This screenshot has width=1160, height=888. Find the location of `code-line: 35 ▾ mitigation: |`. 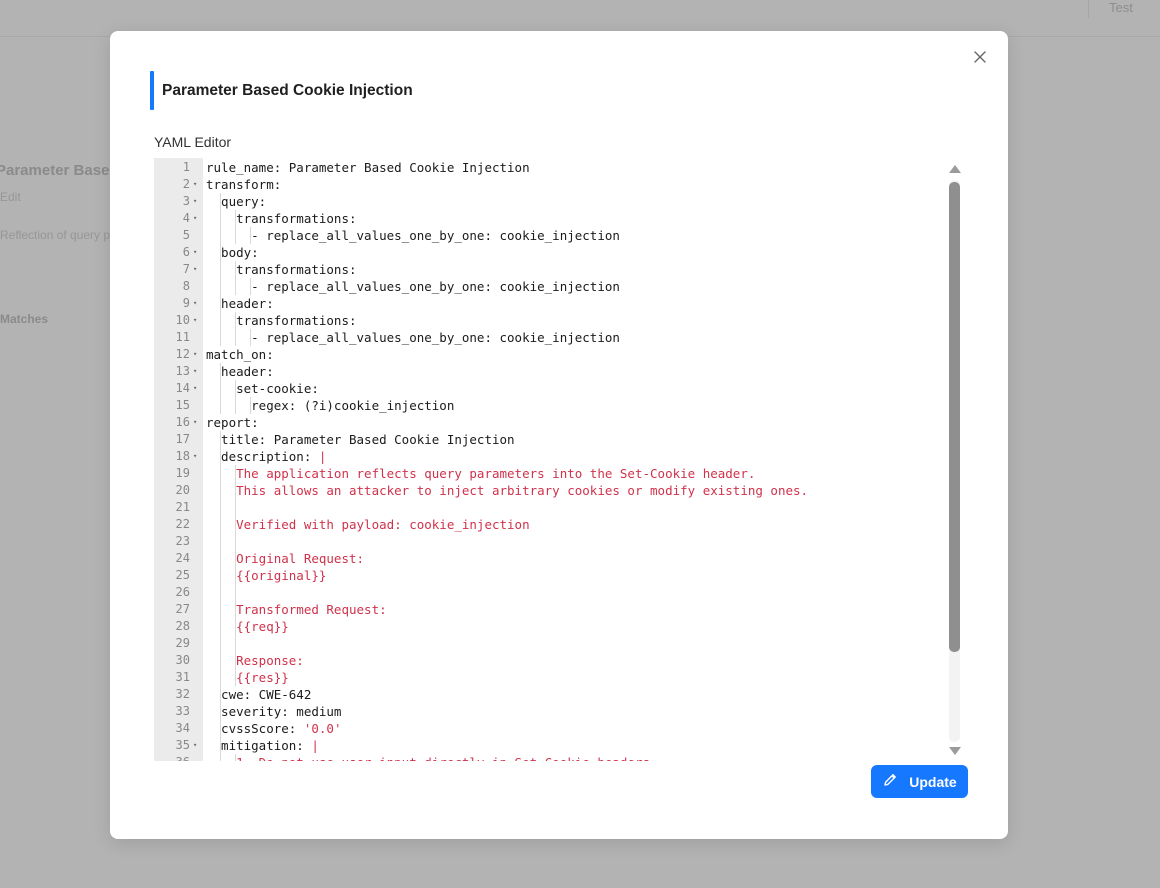

code-line: 35 ▾ mitigation: | is located at coordinates (549, 745).